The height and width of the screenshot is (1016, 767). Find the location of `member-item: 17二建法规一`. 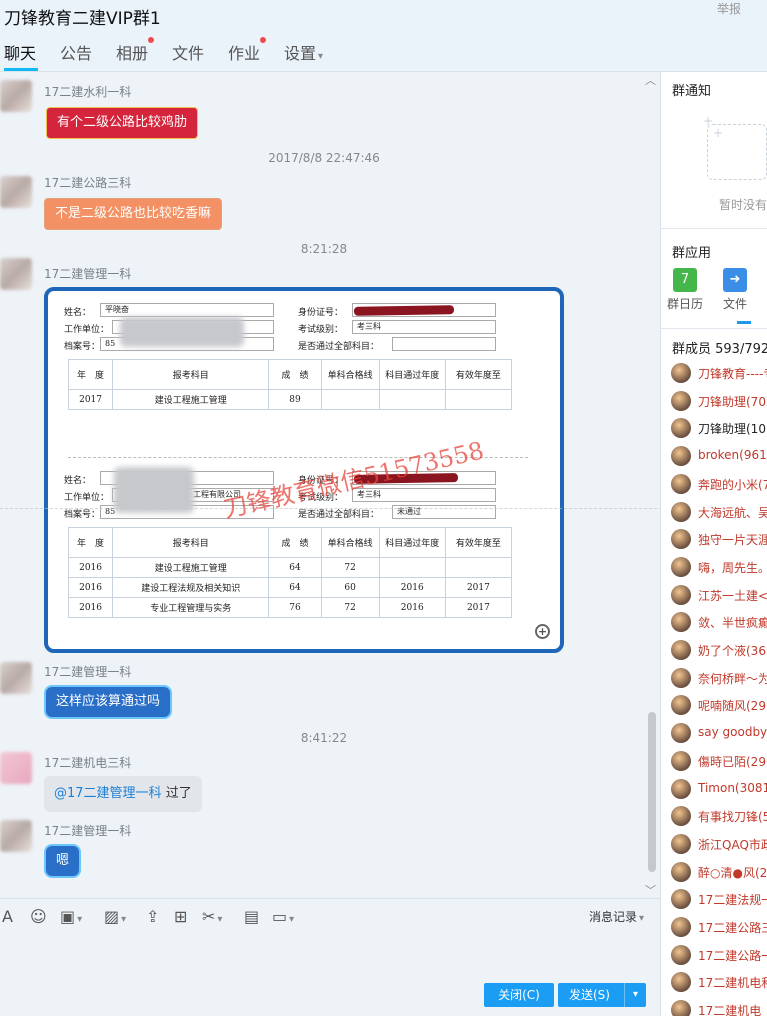

member-item: 17二建法规一 is located at coordinates (719, 899).